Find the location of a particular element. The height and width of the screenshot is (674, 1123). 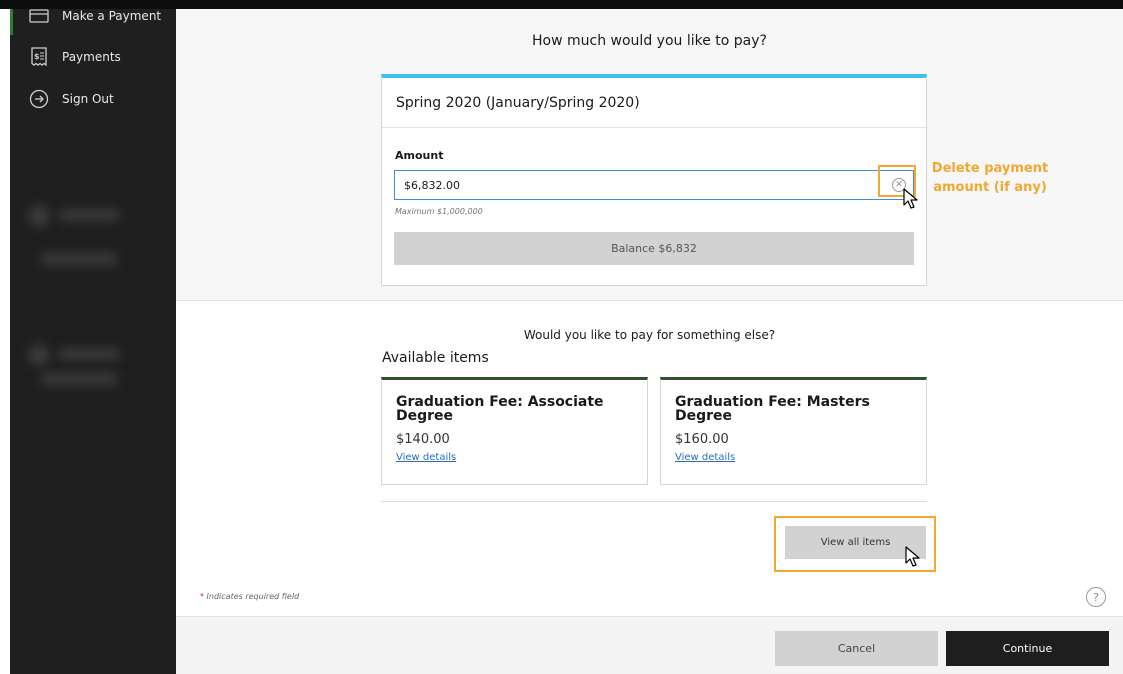

item-price: $160.00 is located at coordinates (702, 439).